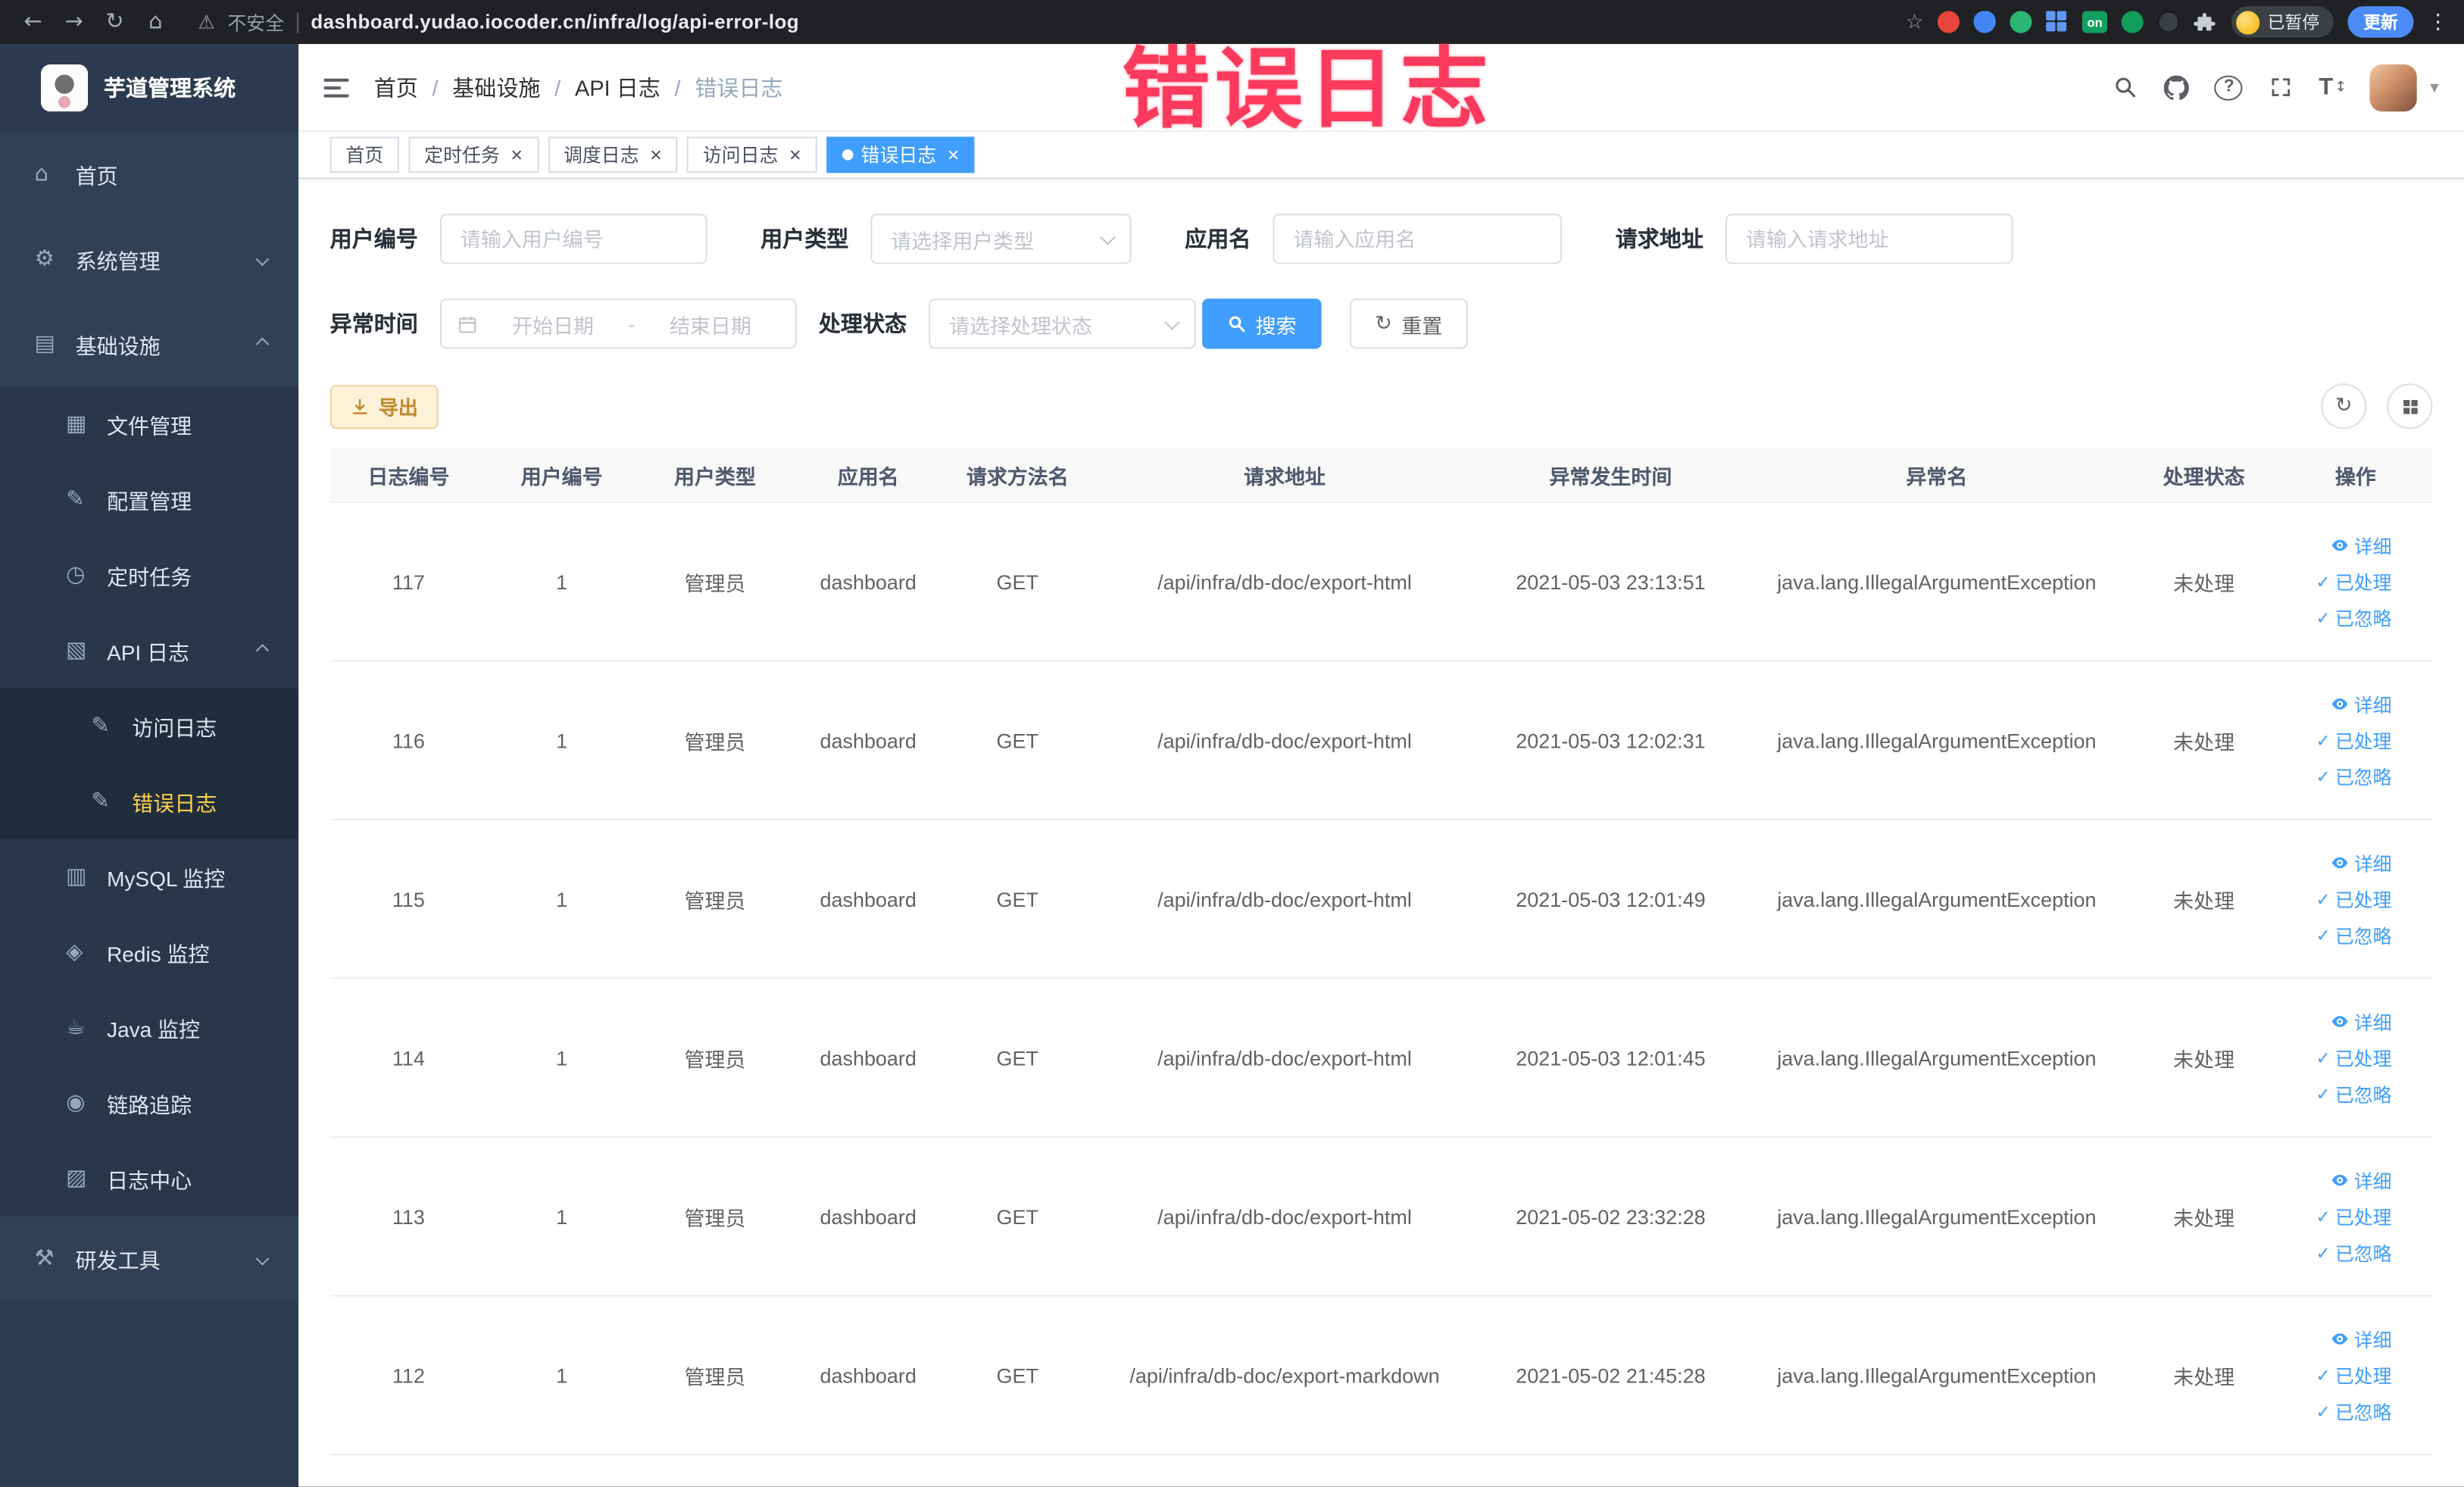  I want to click on calendar-icon, so click(468, 324).